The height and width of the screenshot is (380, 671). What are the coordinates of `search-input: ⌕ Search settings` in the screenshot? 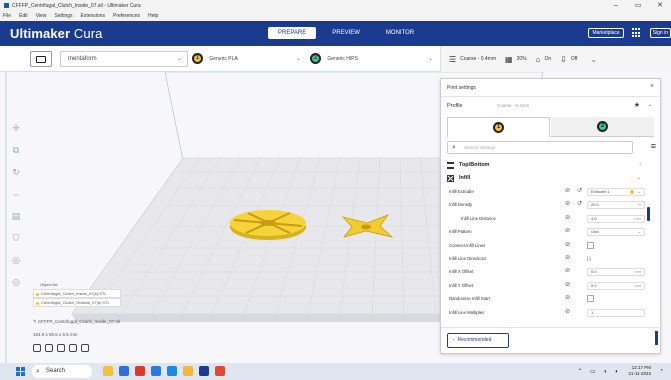 It's located at (540, 147).